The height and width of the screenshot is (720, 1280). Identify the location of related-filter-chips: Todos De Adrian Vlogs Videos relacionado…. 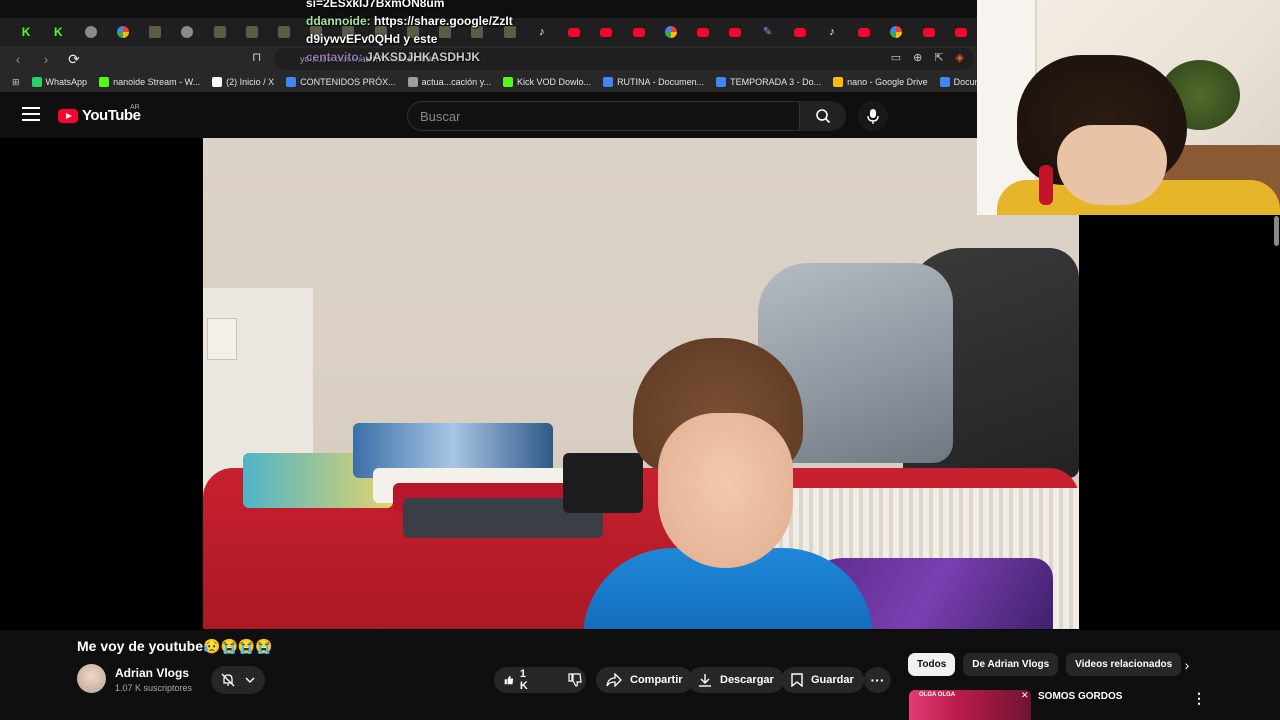
(1045, 664).